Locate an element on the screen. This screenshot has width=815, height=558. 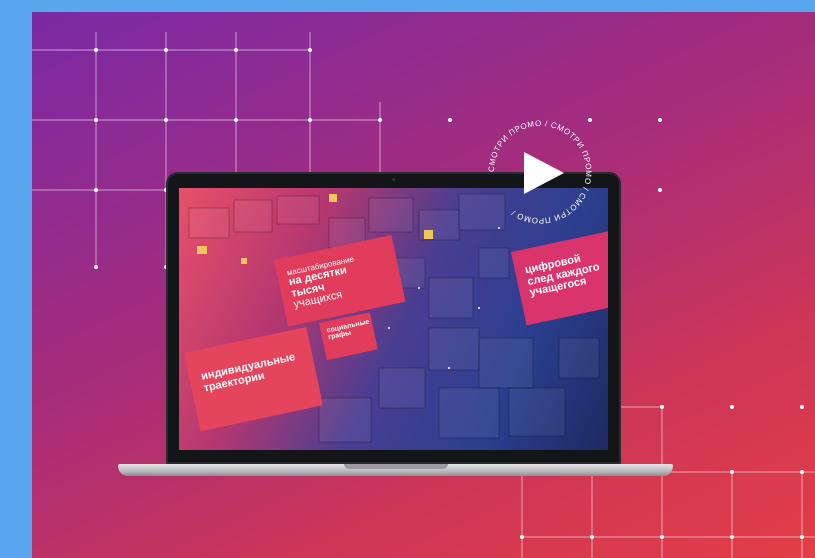
camera-icon is located at coordinates (393, 179).